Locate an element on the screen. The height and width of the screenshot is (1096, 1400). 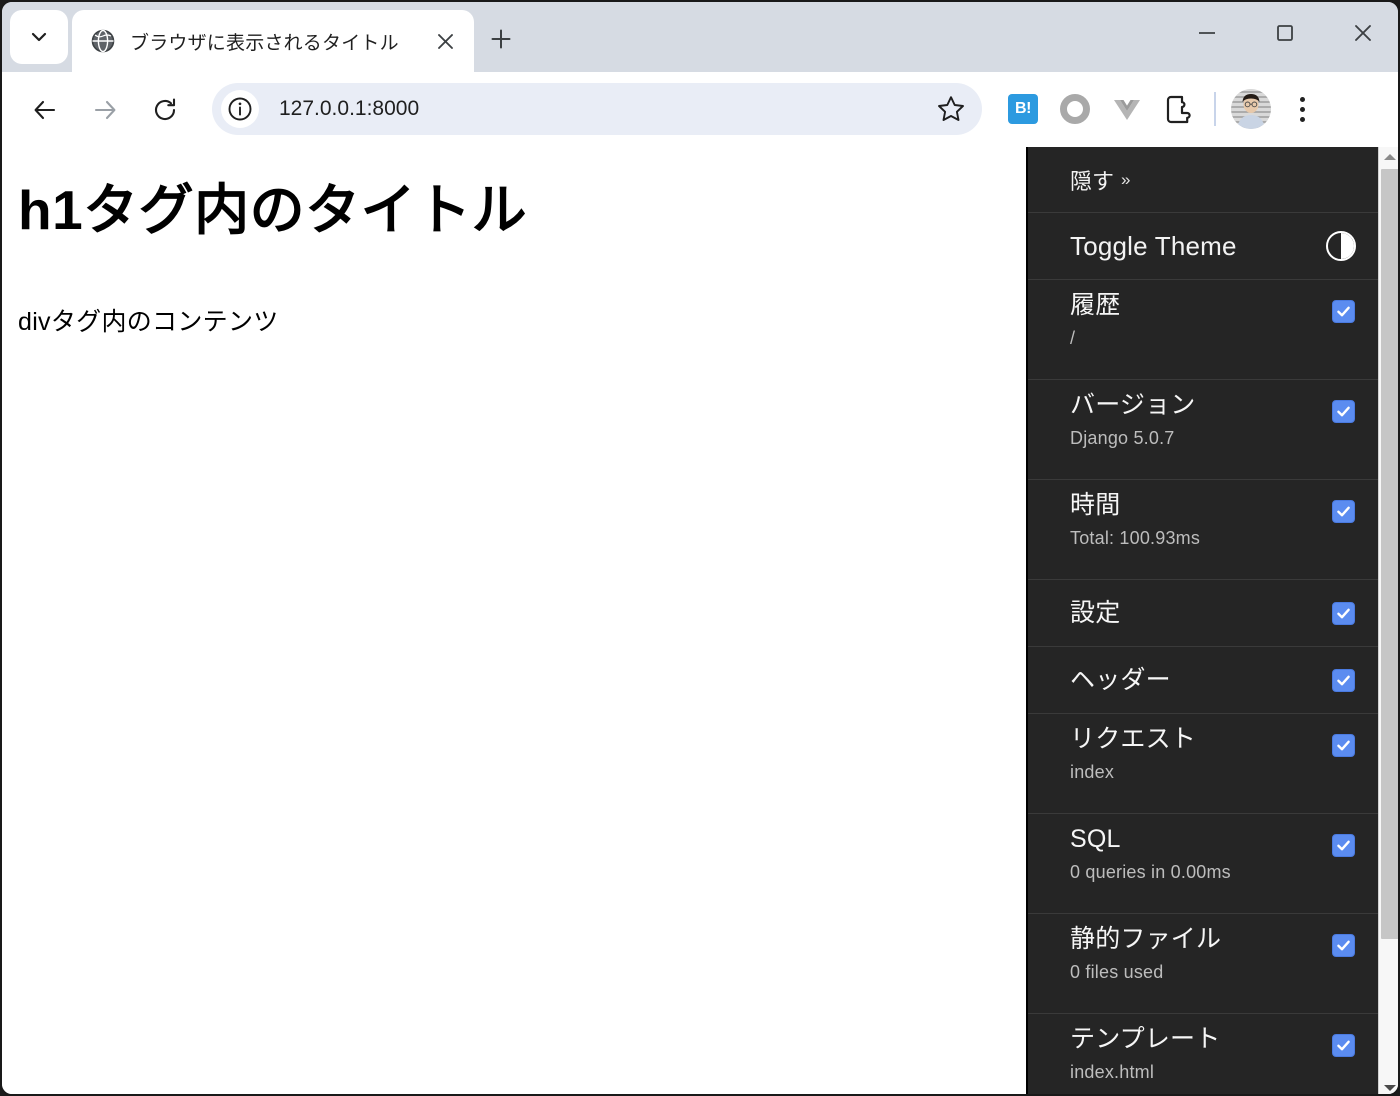
debug-panel-subtitle: 0 queries in 0.00ms is located at coordinates (1150, 872).